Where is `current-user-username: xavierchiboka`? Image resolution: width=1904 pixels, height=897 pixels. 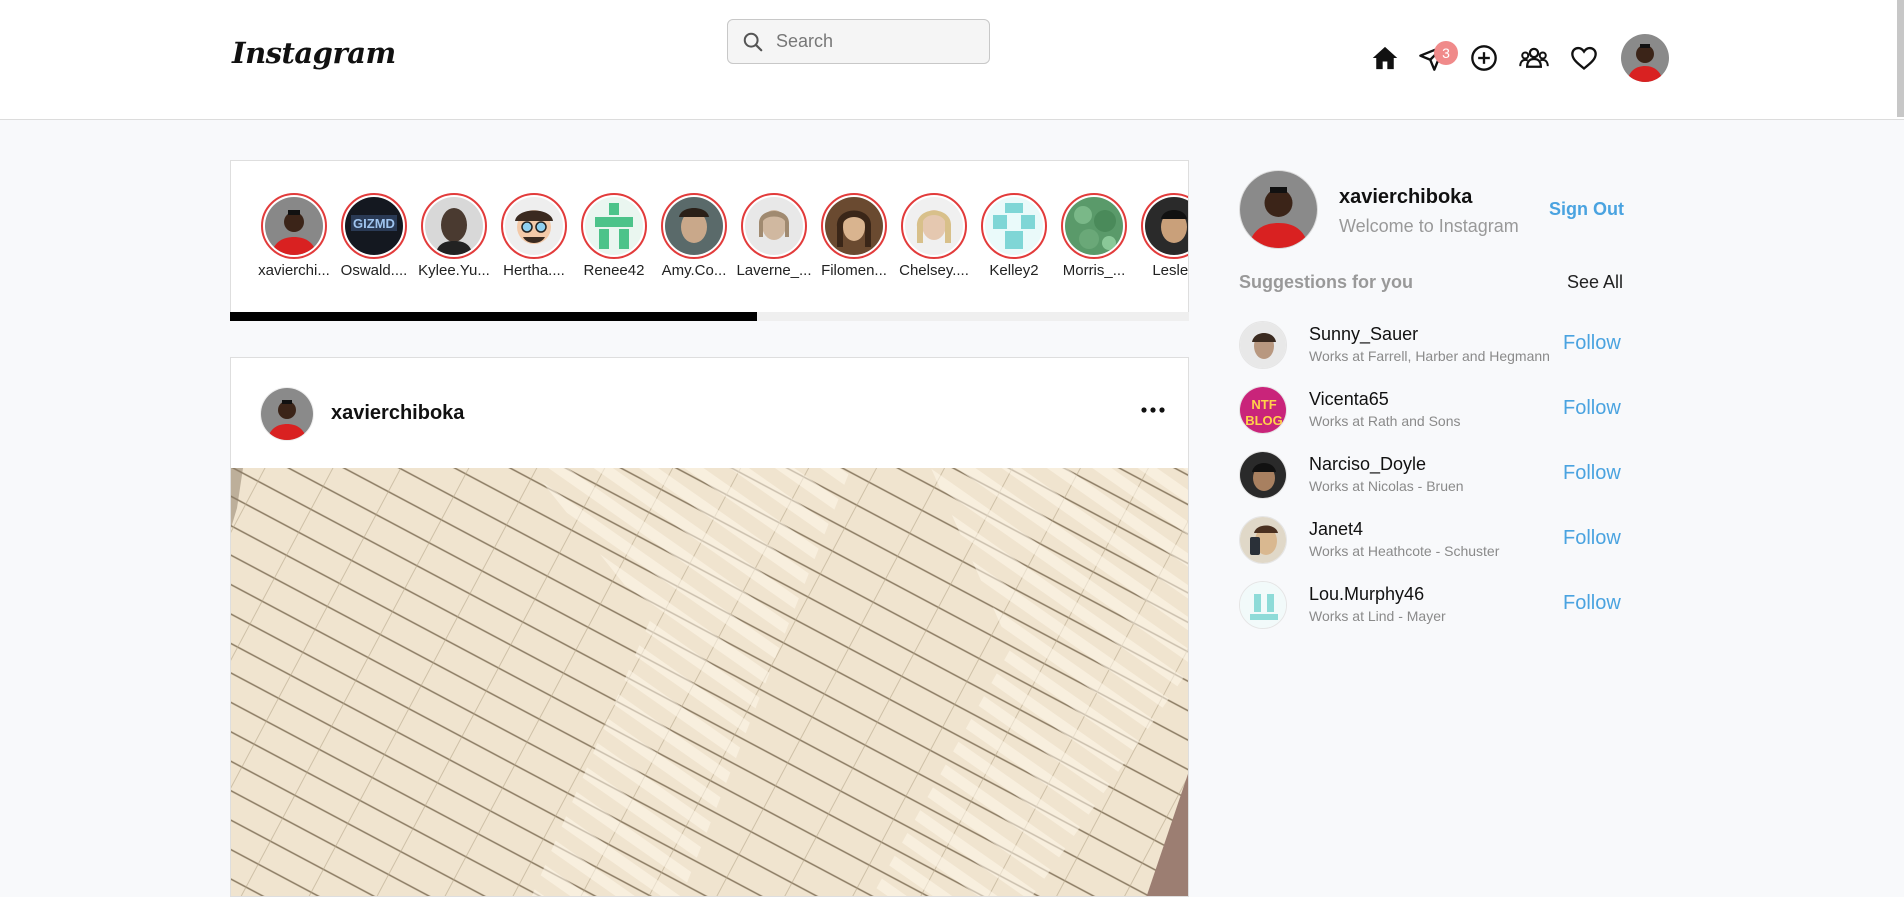
current-user-username: xavierchiboka is located at coordinates (1405, 197).